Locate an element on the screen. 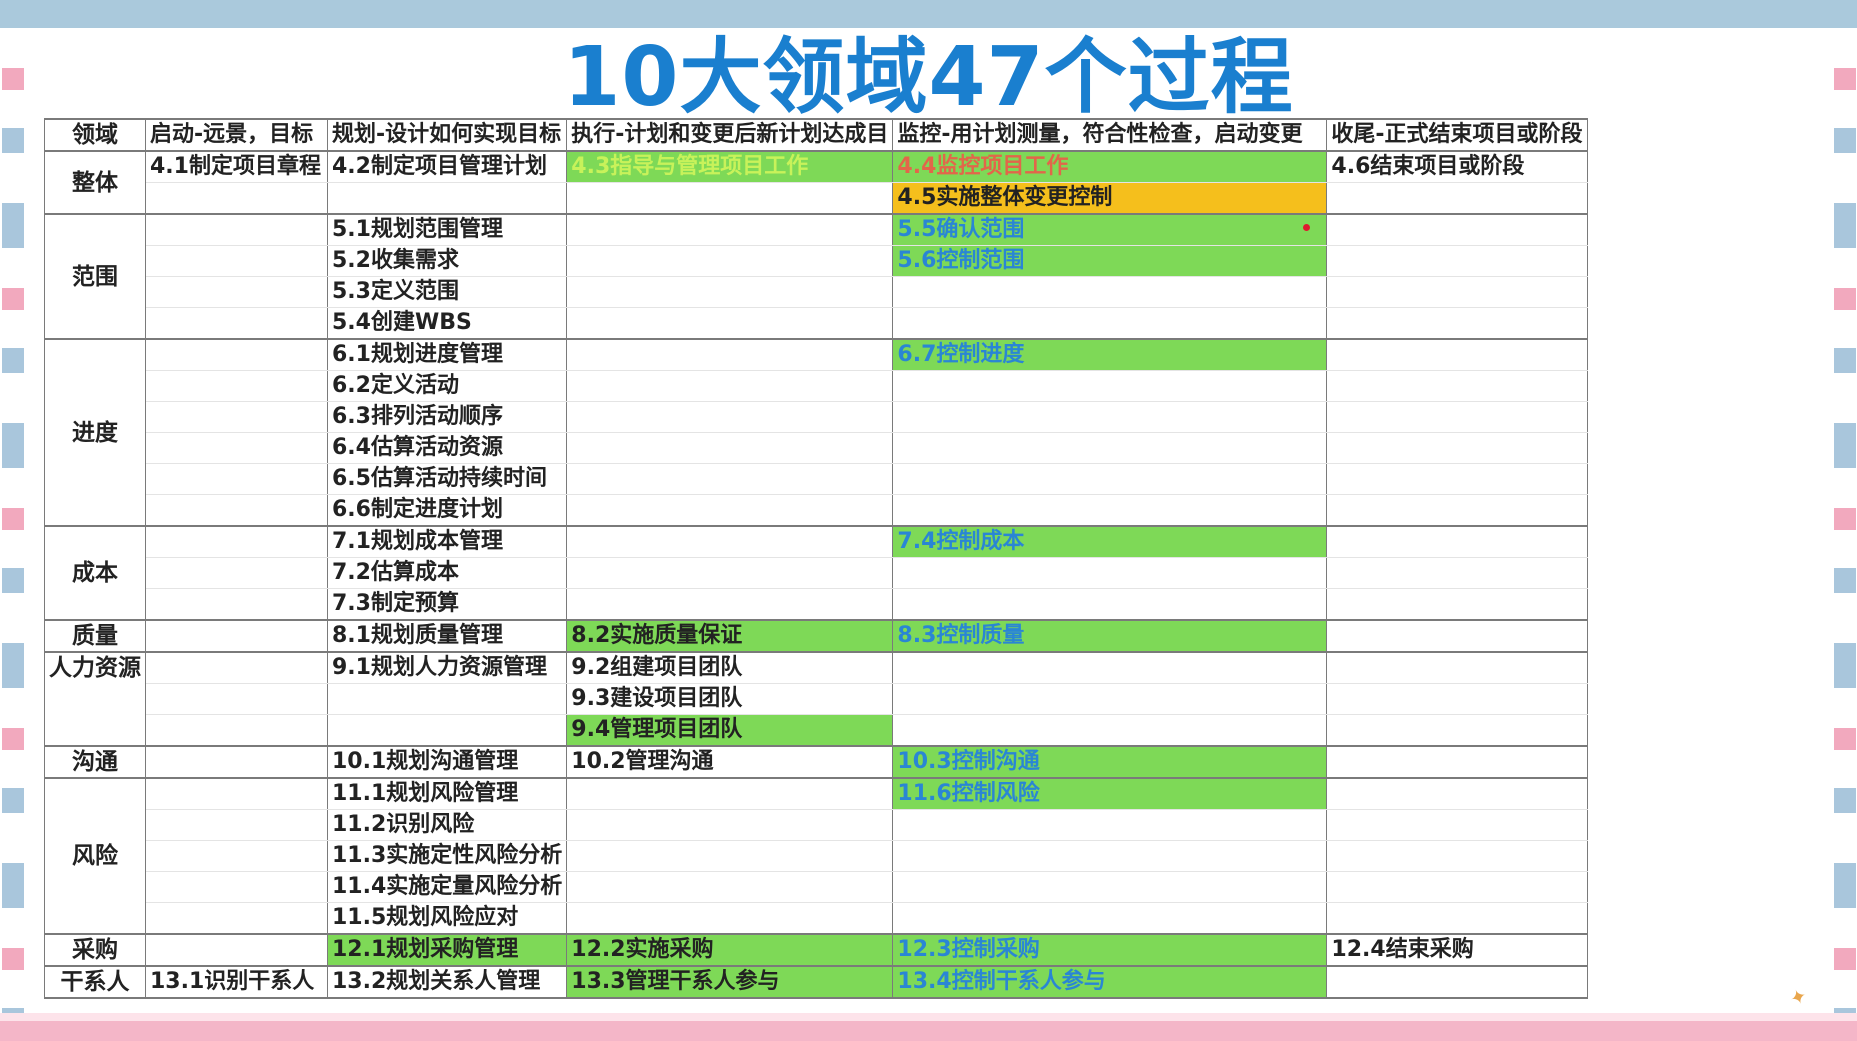 The image size is (1857, 1041). cell-9-3: 9.3建设项目团队 is located at coordinates (730, 699).